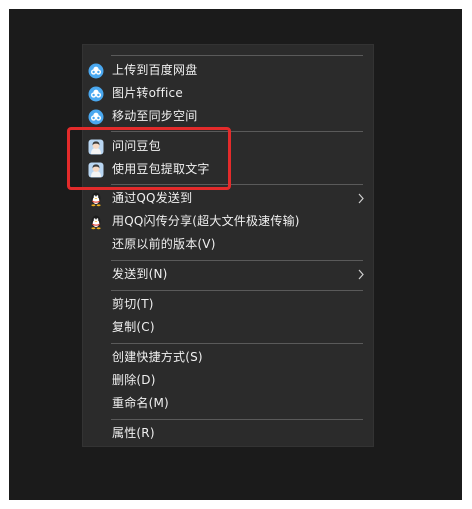  Describe the element at coordinates (228, 70) in the screenshot. I see `menu-item-upload-baidu: 上传到百度网盘` at that location.